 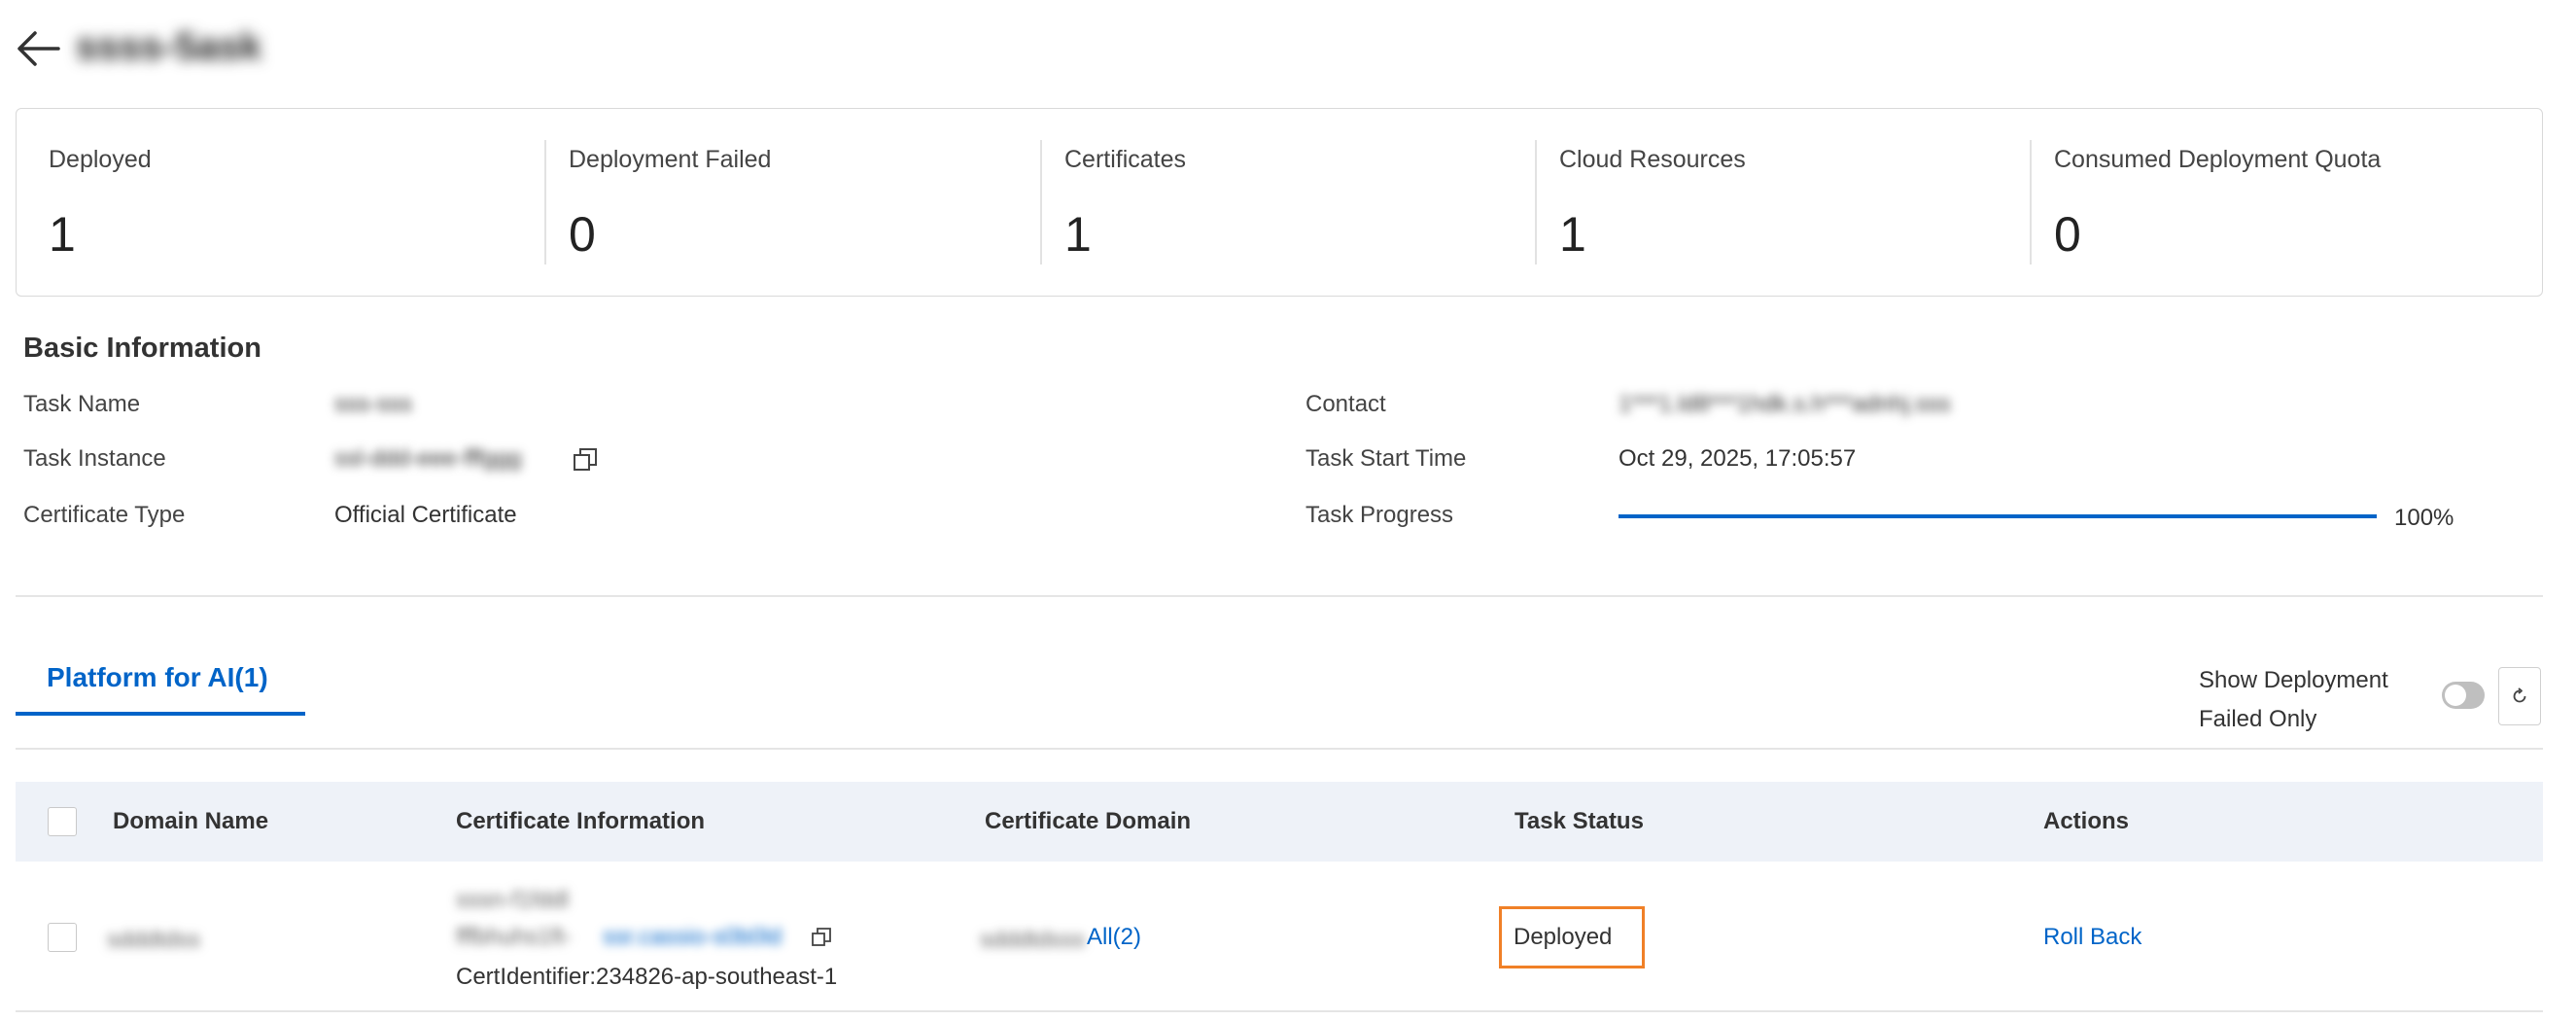 What do you see at coordinates (513, 900) in the screenshot?
I see `cert-name: sssn-f1fddl` at bounding box center [513, 900].